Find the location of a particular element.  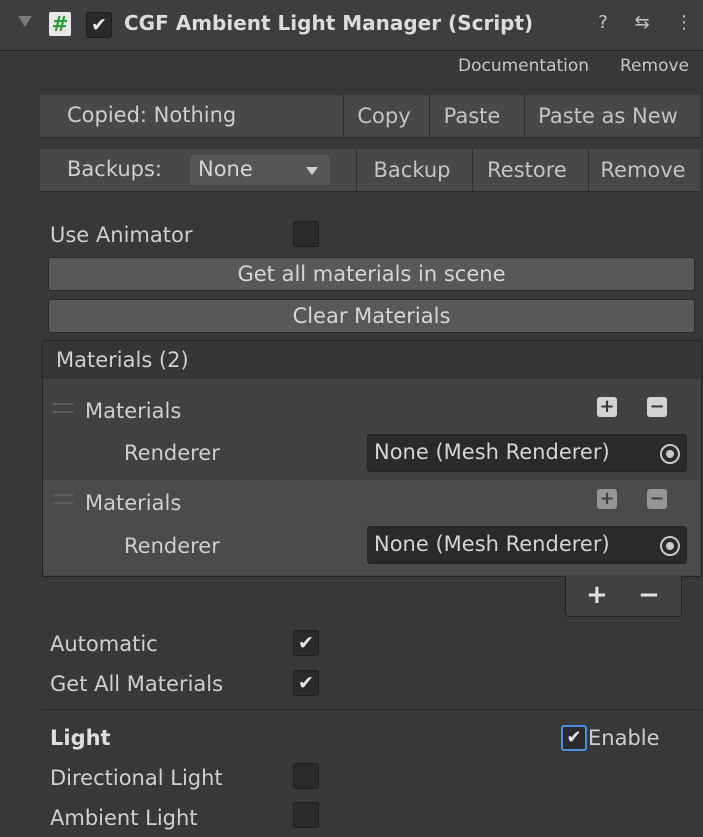

materials-count-label: Materials (2) is located at coordinates (122, 360).